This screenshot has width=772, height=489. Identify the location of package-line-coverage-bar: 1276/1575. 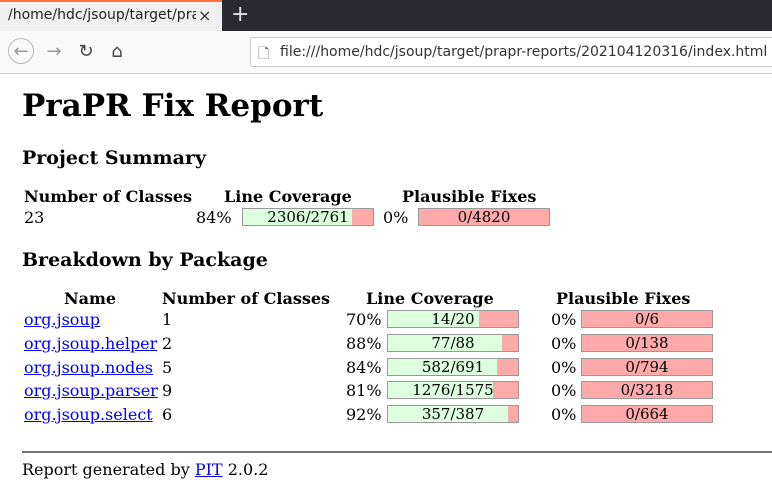
(453, 390).